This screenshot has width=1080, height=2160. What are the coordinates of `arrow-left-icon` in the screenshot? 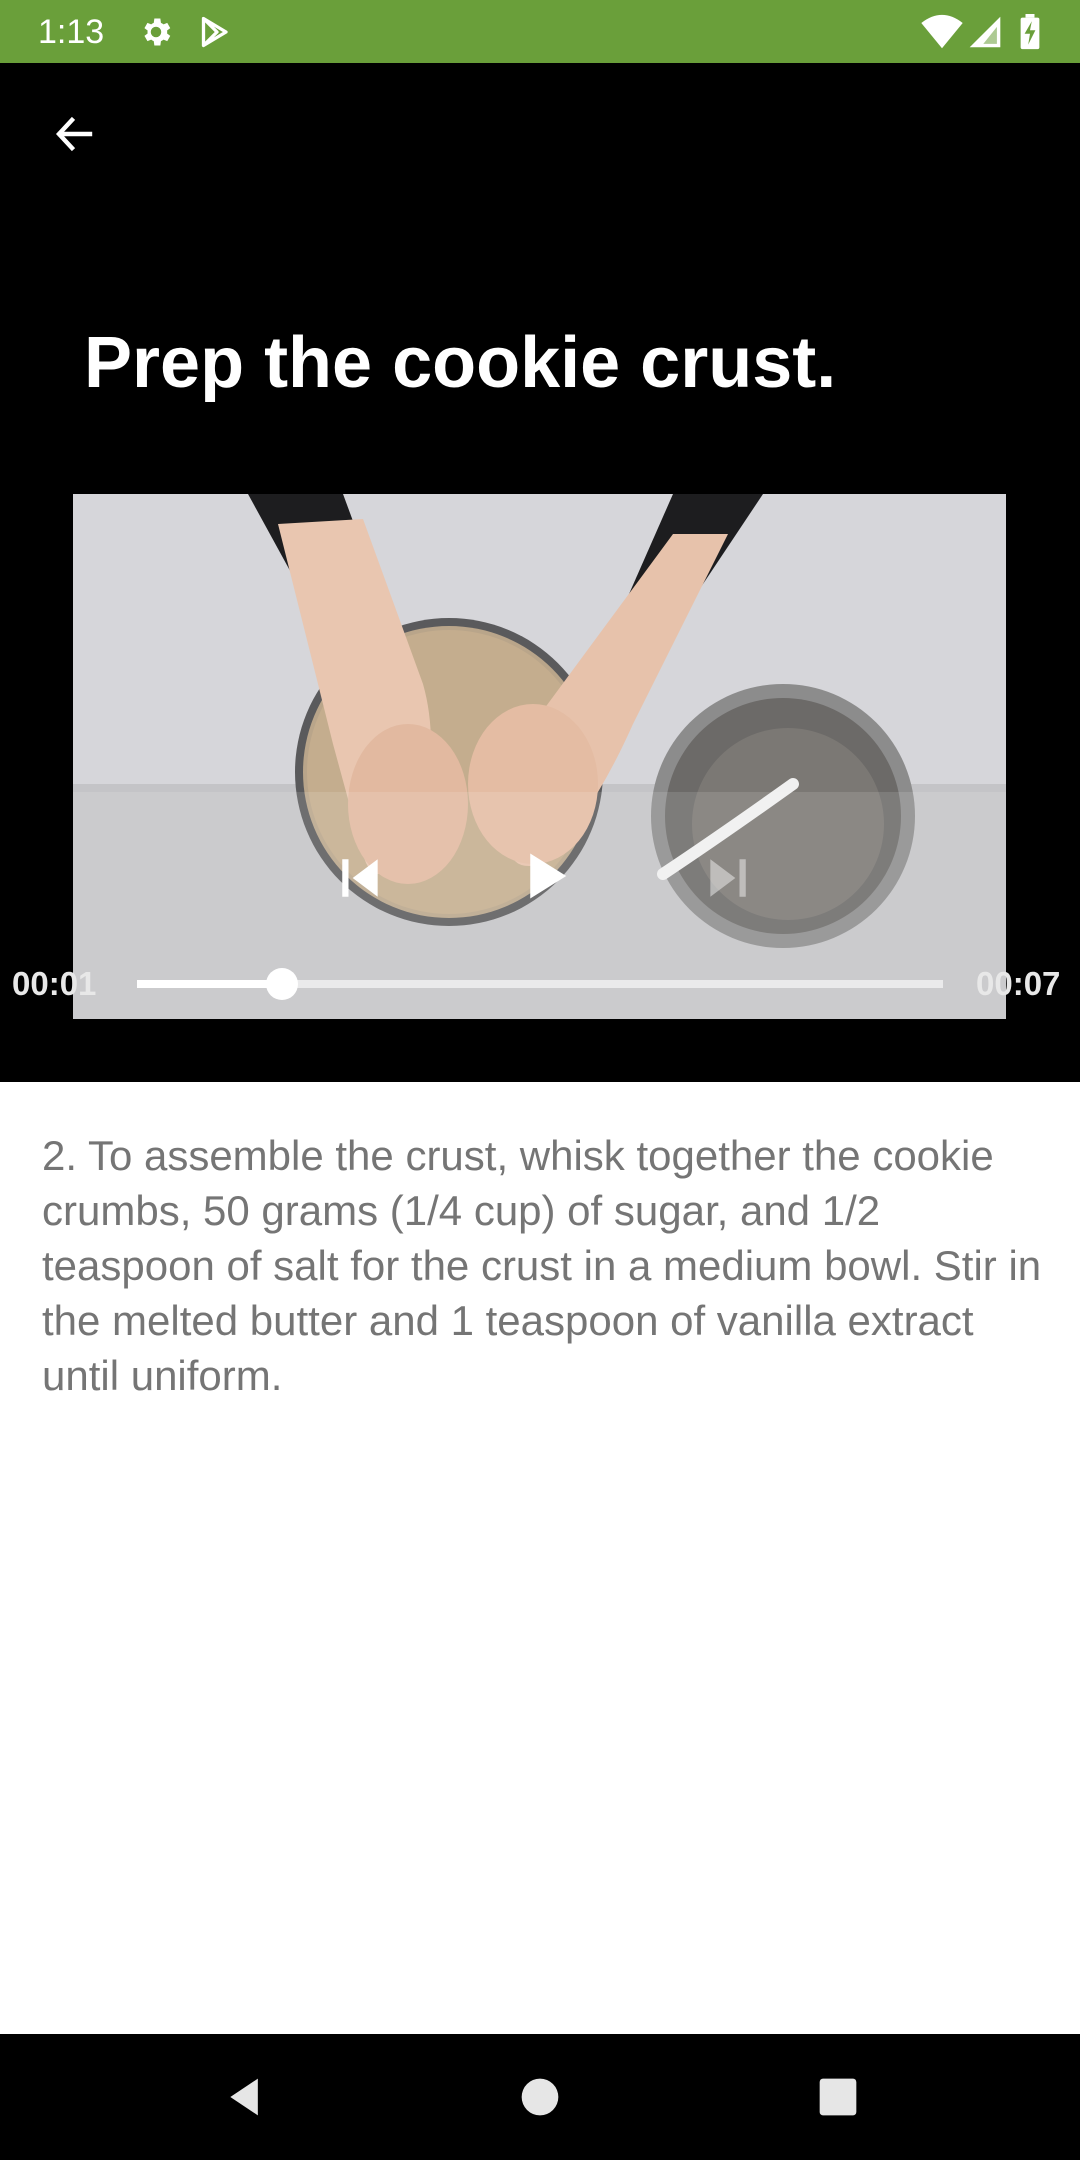 It's located at (74, 134).